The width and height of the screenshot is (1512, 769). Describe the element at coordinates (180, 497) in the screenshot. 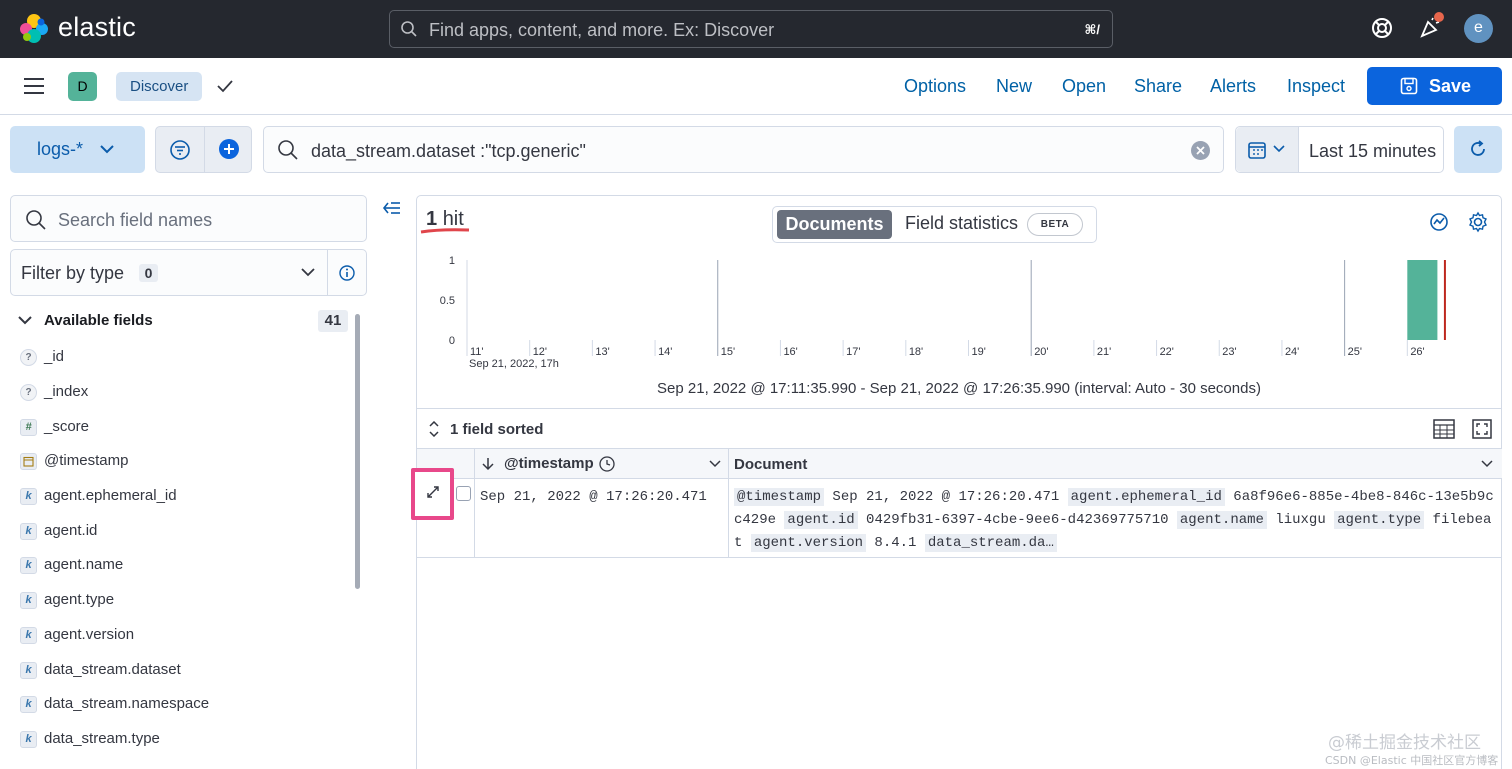

I see `field-item: k agent.ephemeral_id` at that location.